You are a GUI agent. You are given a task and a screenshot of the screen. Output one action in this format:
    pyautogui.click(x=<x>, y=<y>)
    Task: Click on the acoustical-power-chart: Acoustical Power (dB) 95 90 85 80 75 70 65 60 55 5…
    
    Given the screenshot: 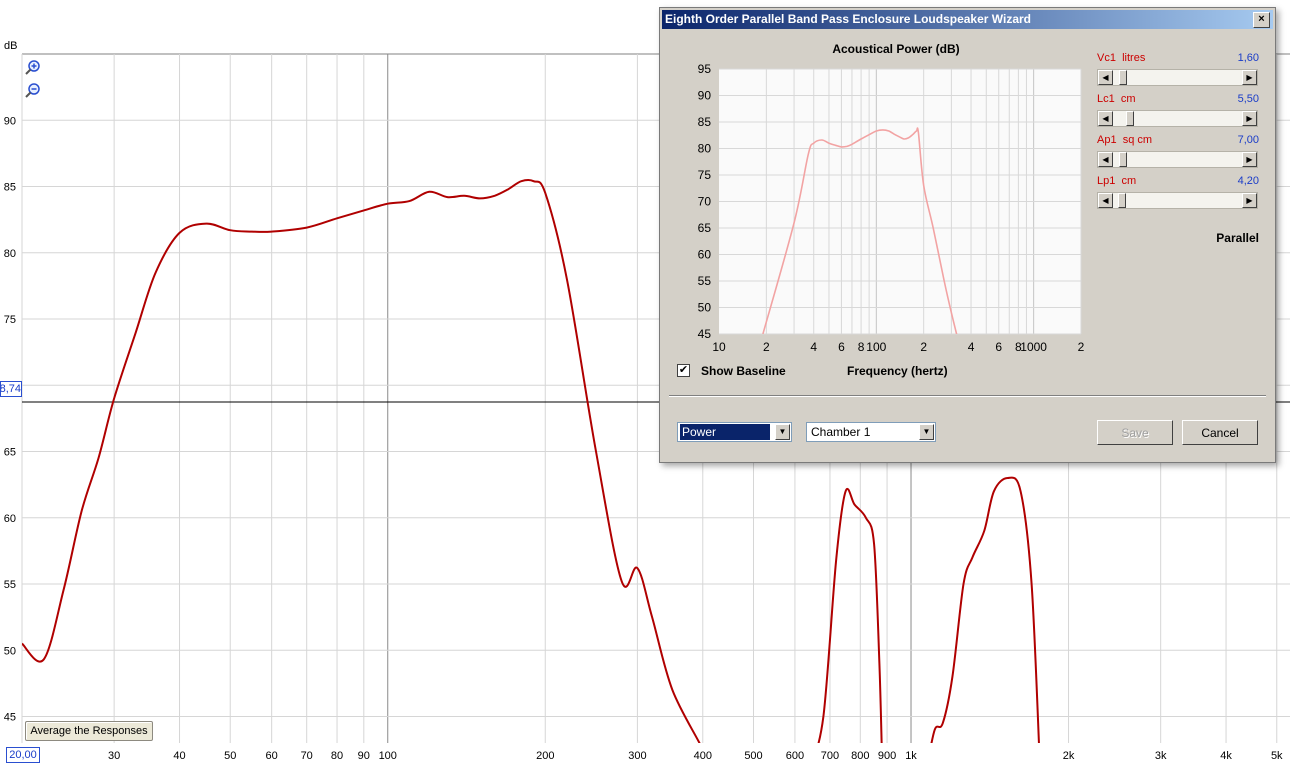 What is the action you would take?
    pyautogui.click(x=891, y=198)
    